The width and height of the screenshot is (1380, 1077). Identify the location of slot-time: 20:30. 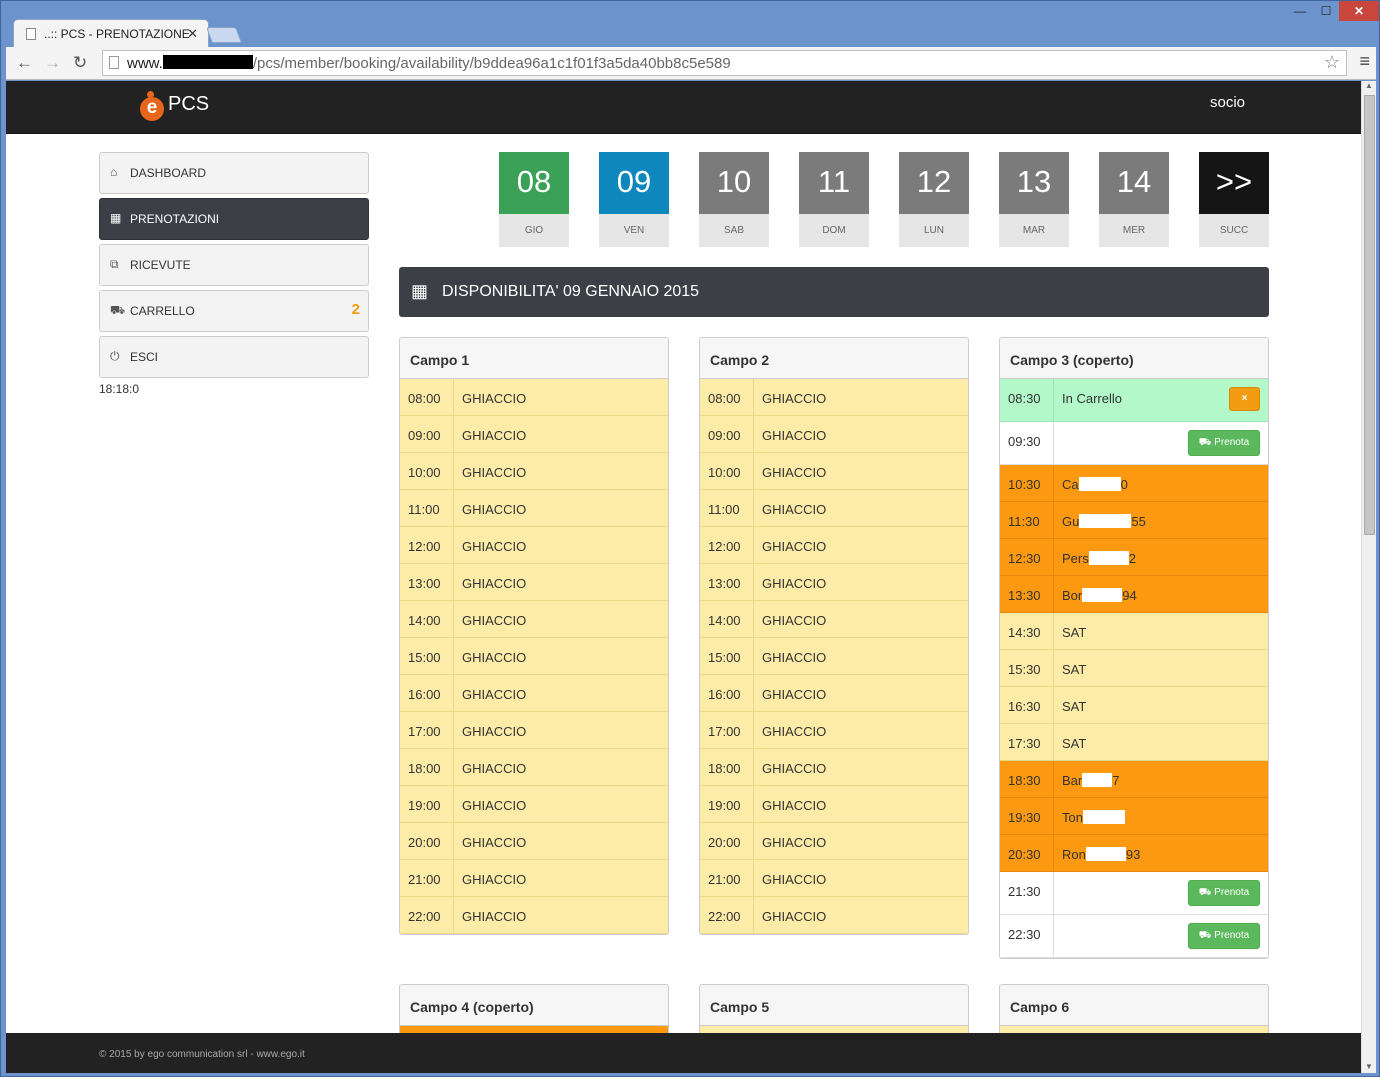
(1027, 853).